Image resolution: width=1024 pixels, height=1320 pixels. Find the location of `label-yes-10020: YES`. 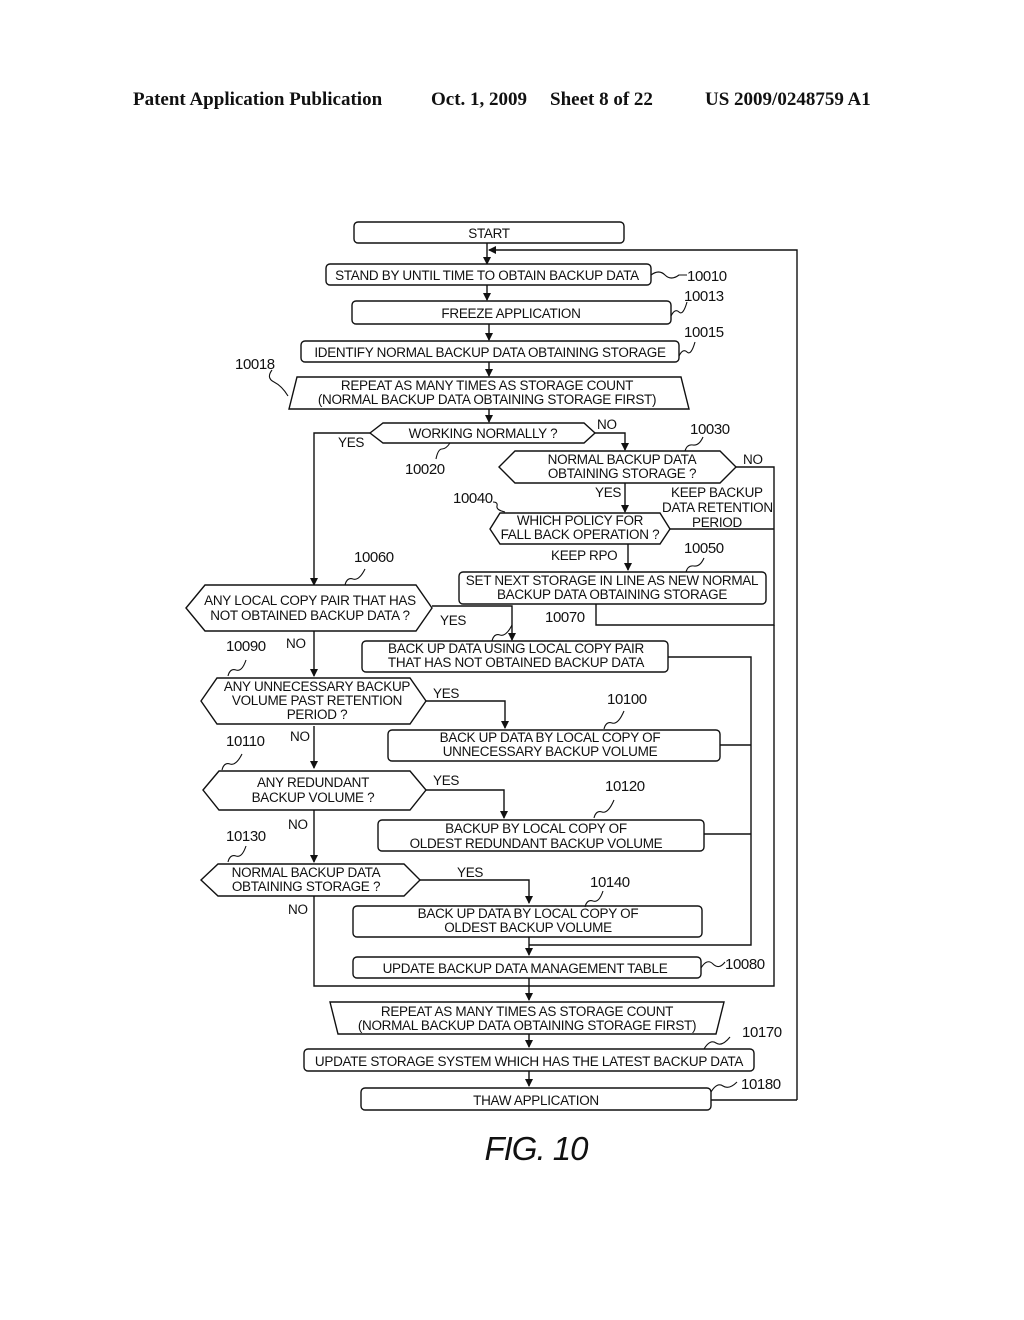

label-yes-10020: YES is located at coordinates (351, 442).